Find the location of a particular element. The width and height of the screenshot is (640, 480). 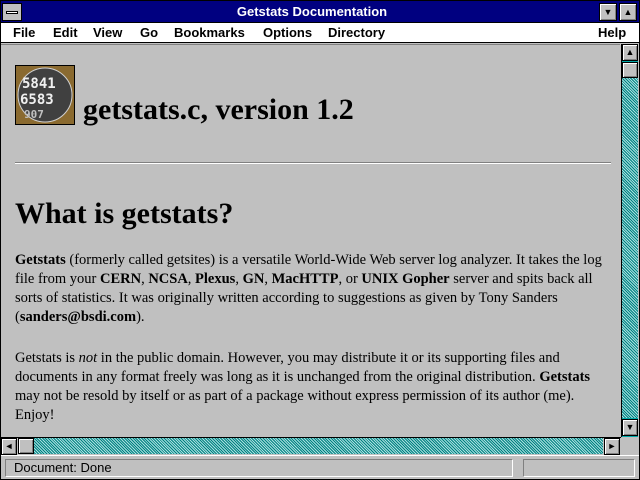

svg-text: 6583 is located at coordinates (37, 100).